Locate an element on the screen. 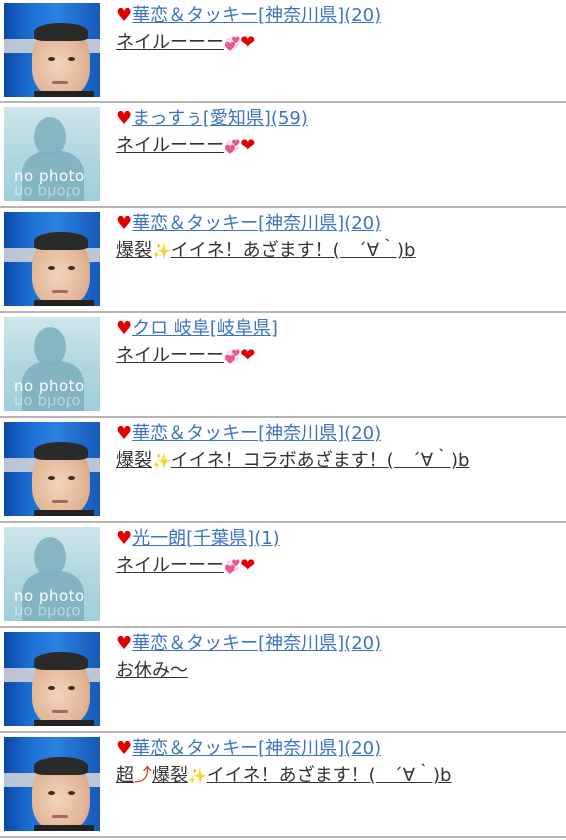 Image resolution: width=566 pixels, height=840 pixels. comment-row: ♥華恋＆タッキー[神奈川県](20) ネイルーーー💞❤ is located at coordinates (283, 51).